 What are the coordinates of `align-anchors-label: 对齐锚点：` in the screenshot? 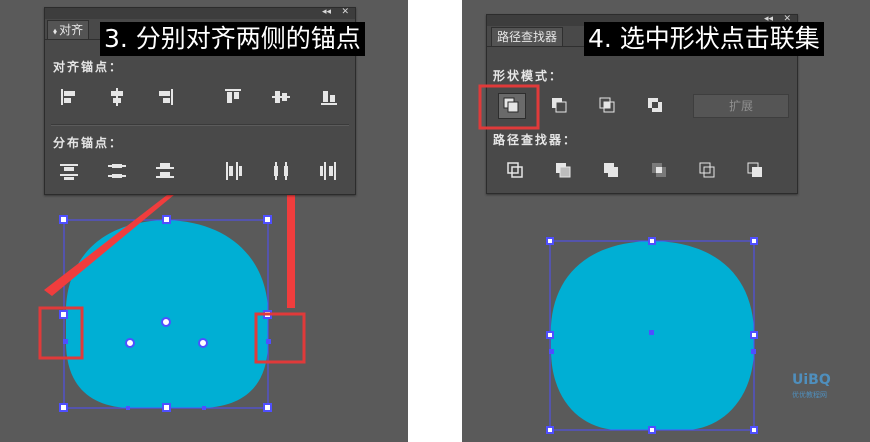 It's located at (88, 67).